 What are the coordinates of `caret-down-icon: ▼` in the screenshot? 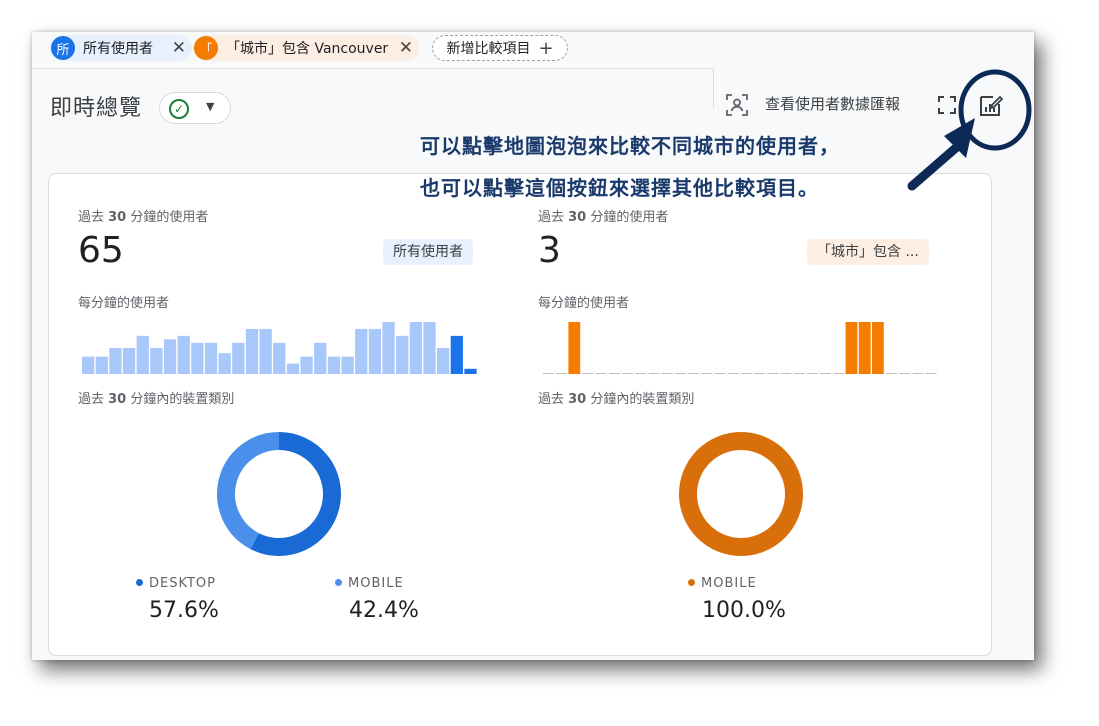 It's located at (210, 106).